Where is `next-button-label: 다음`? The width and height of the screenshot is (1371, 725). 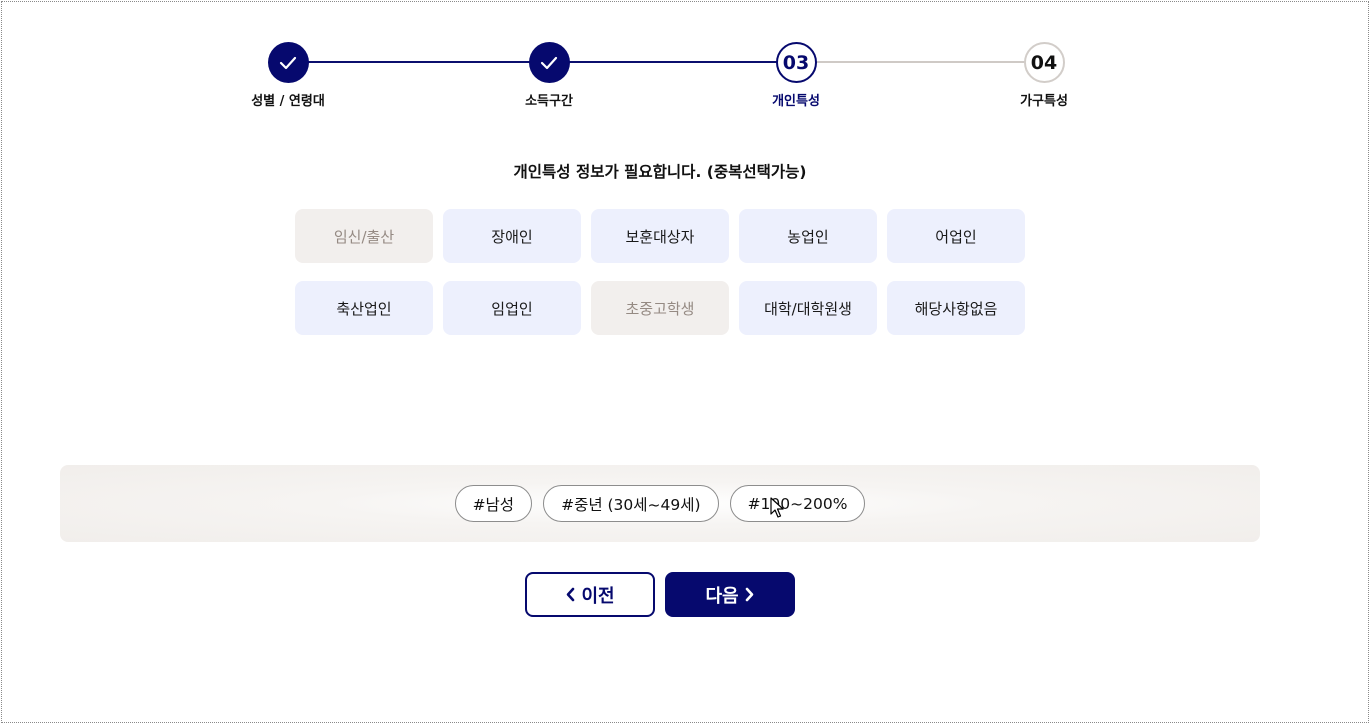
next-button-label: 다음 is located at coordinates (722, 596).